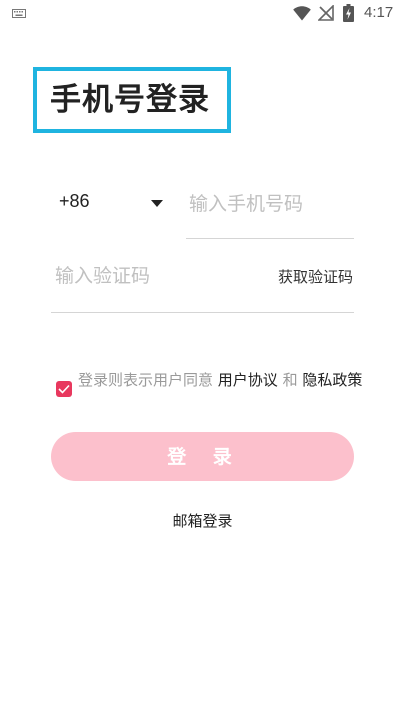  I want to click on check-icon, so click(64, 389).